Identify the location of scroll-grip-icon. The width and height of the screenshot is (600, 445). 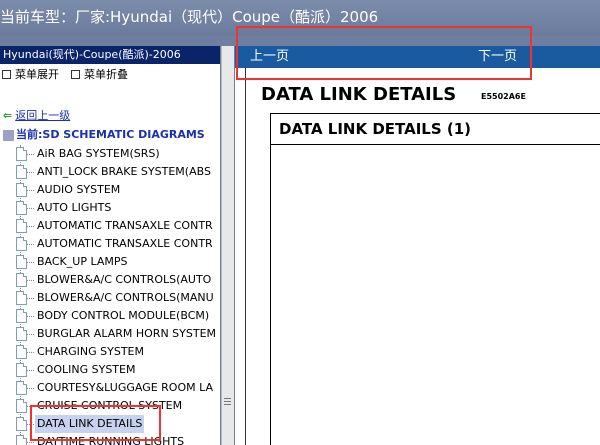
(227, 403).